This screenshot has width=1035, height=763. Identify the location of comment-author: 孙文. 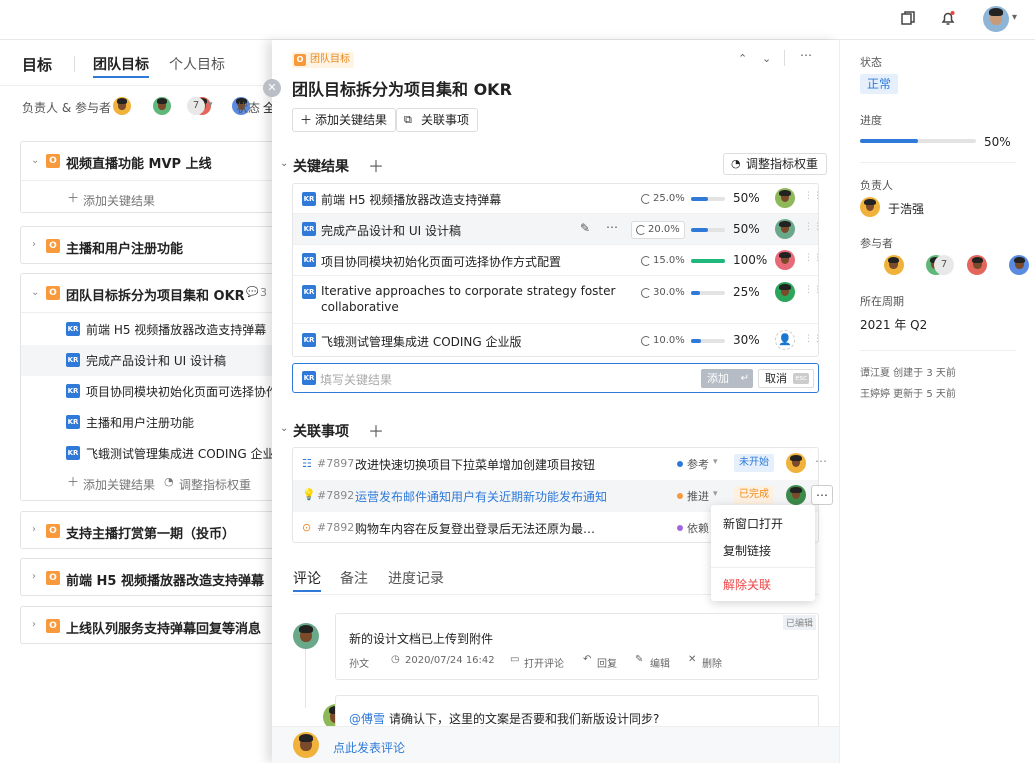
(359, 662).